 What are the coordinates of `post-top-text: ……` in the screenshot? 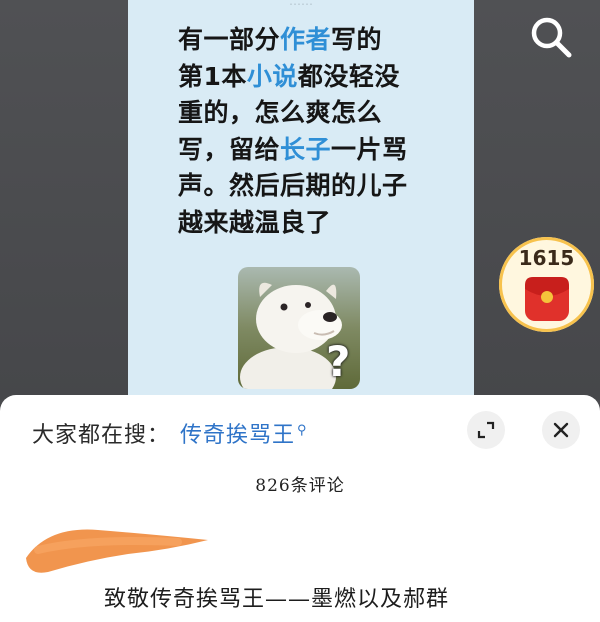 It's located at (301, 4).